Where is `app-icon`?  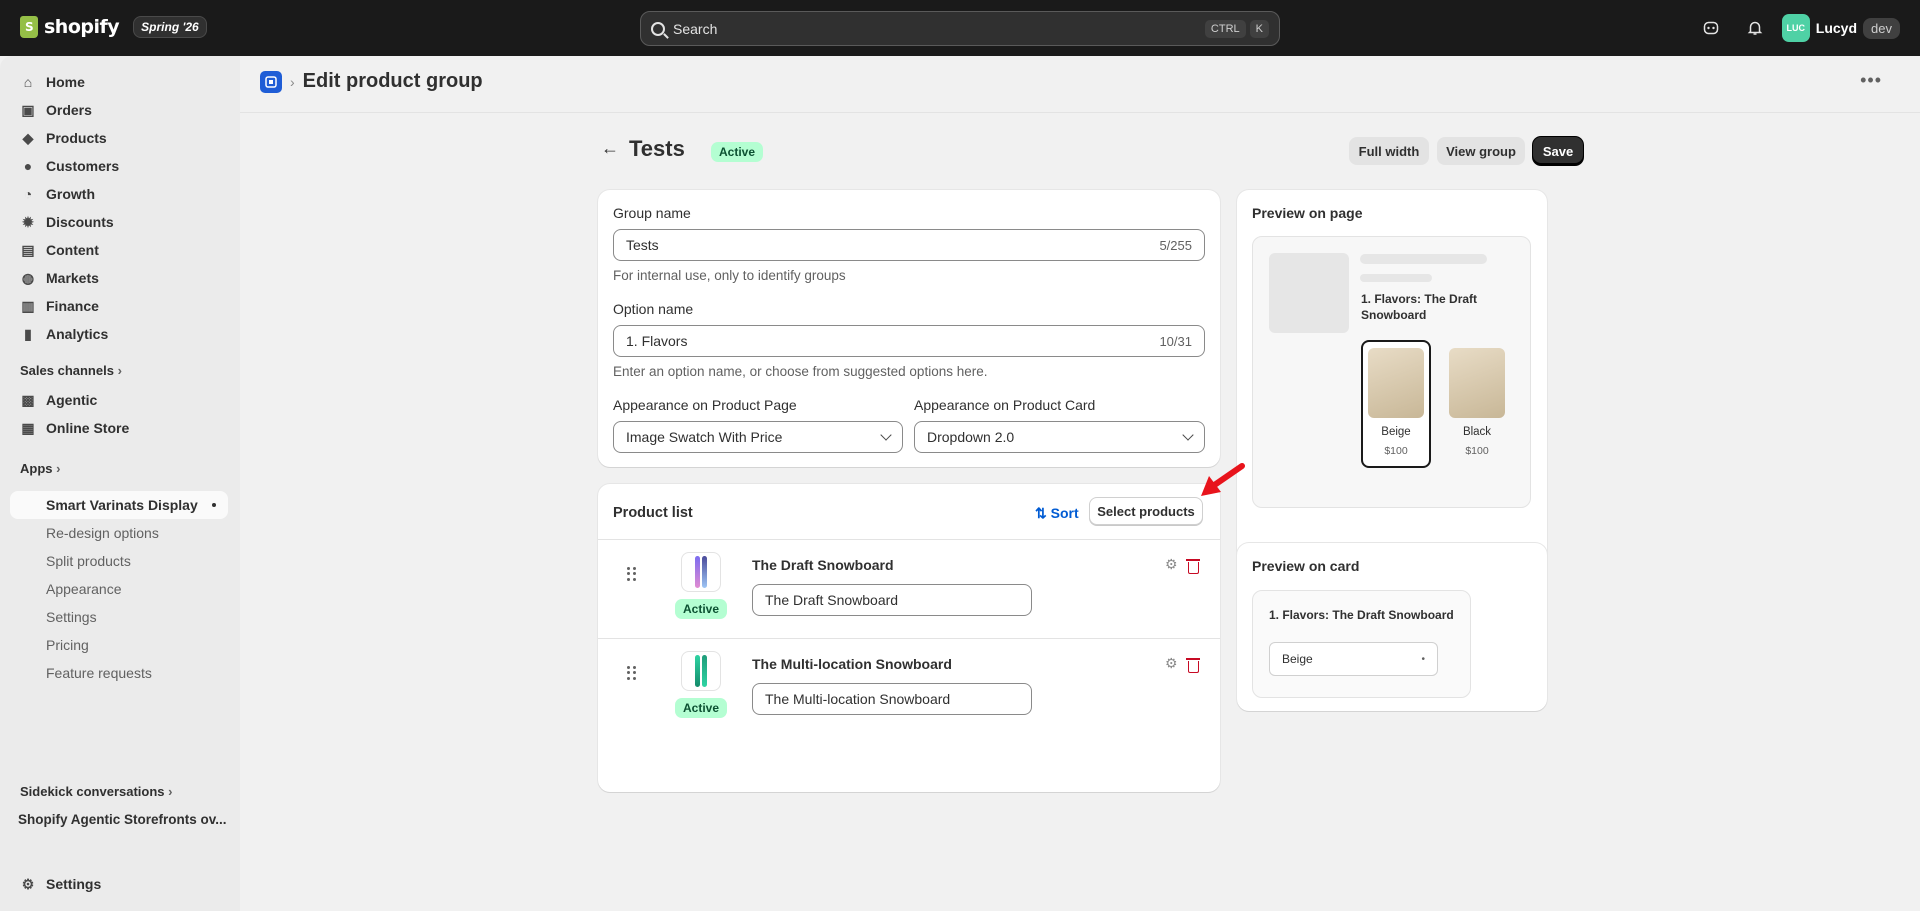
app-icon is located at coordinates (271, 81).